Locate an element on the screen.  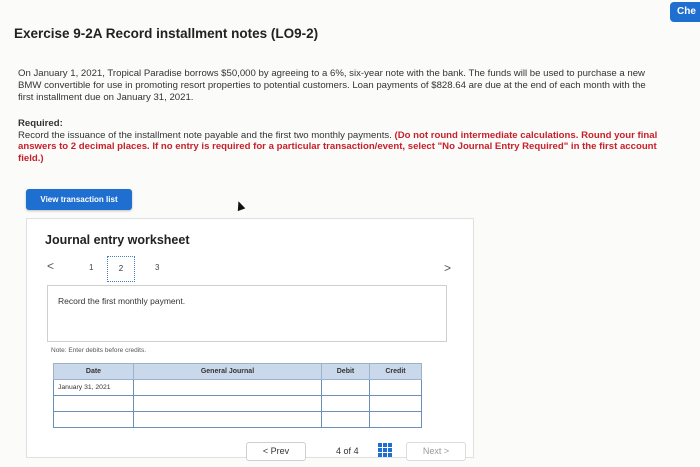
column-header-date: Date is located at coordinates (93, 371).